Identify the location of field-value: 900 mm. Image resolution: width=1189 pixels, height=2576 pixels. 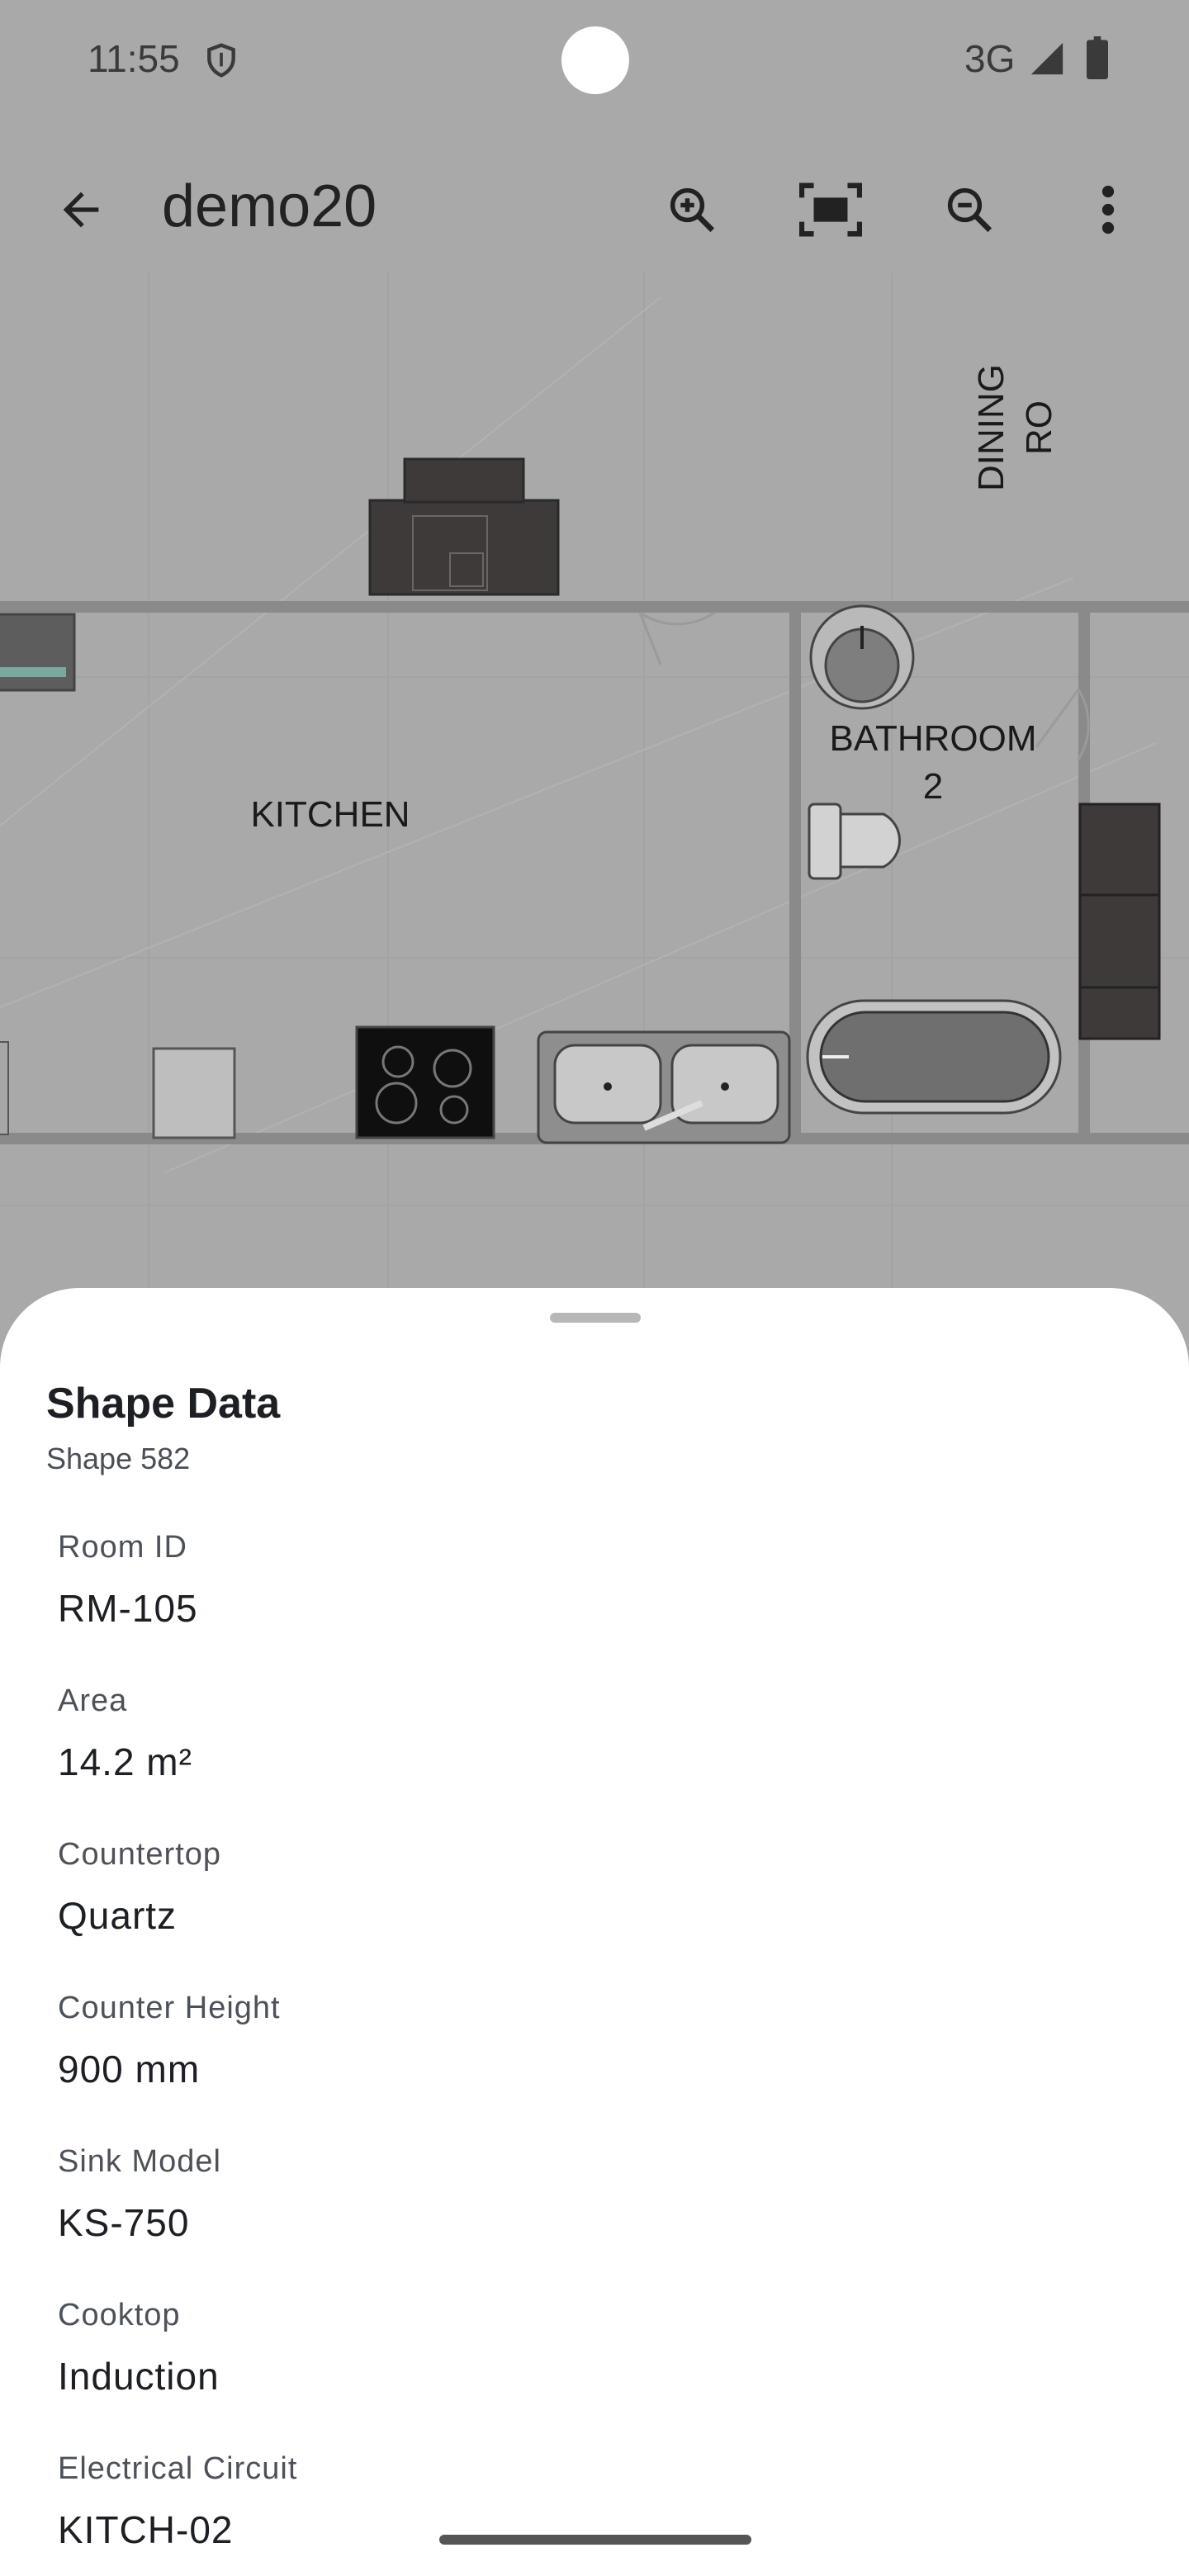
(129, 2069).